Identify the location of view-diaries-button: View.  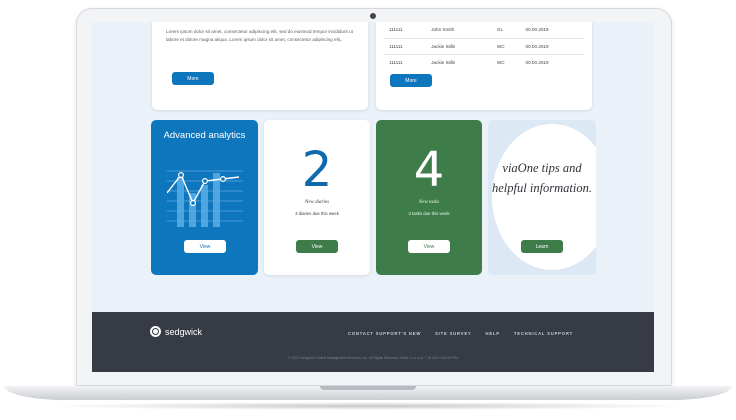
(317, 246).